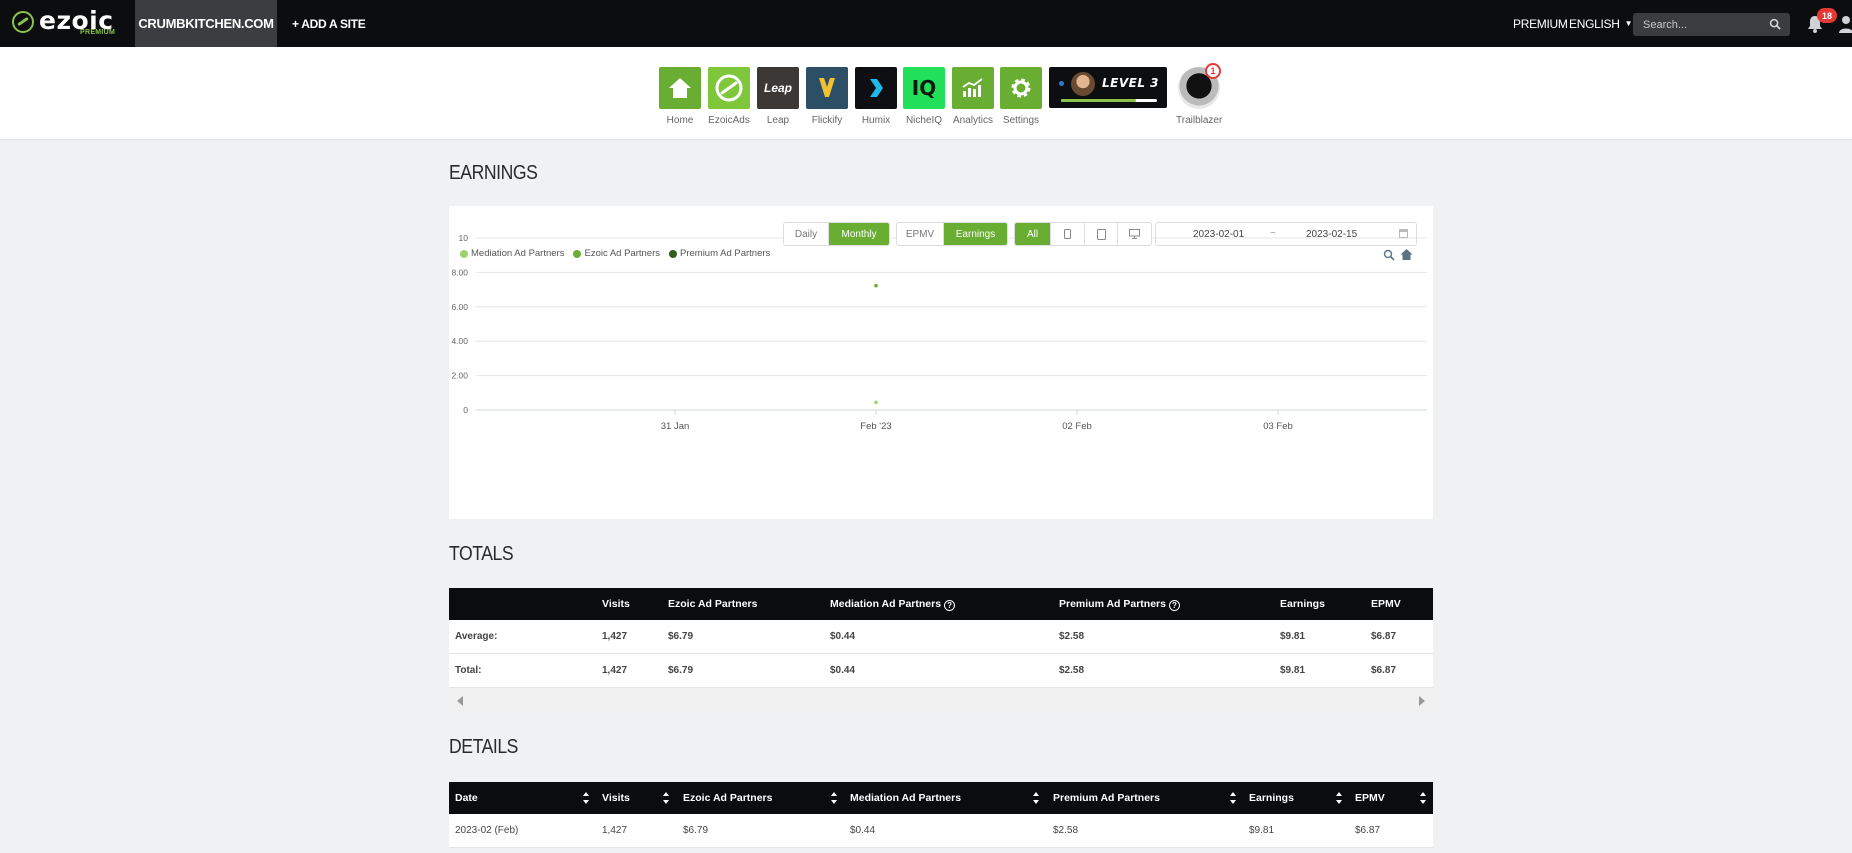 Image resolution: width=1852 pixels, height=853 pixels. Describe the element at coordinates (1827, 15) in the screenshot. I see `notification-badge: 18` at that location.